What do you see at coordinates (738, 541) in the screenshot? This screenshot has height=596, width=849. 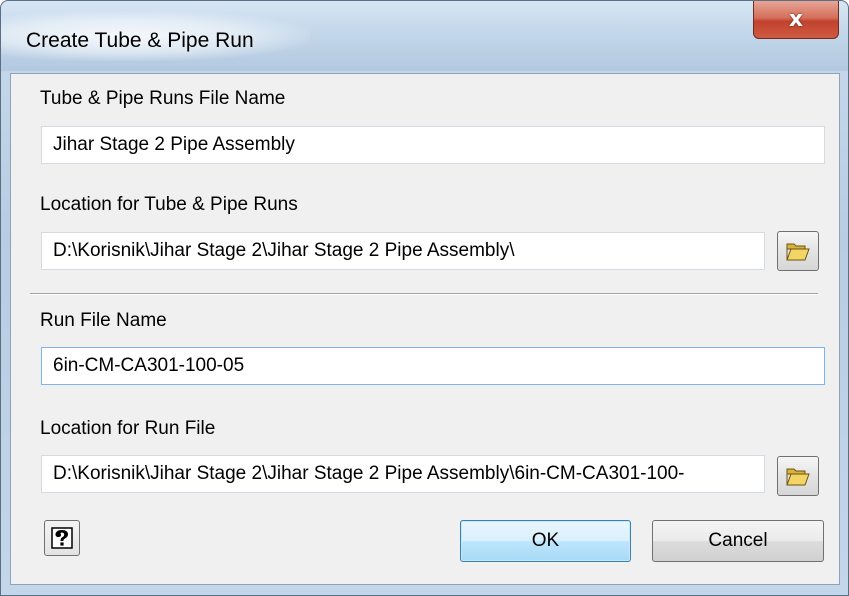 I see `cancel-button: Cancel` at bounding box center [738, 541].